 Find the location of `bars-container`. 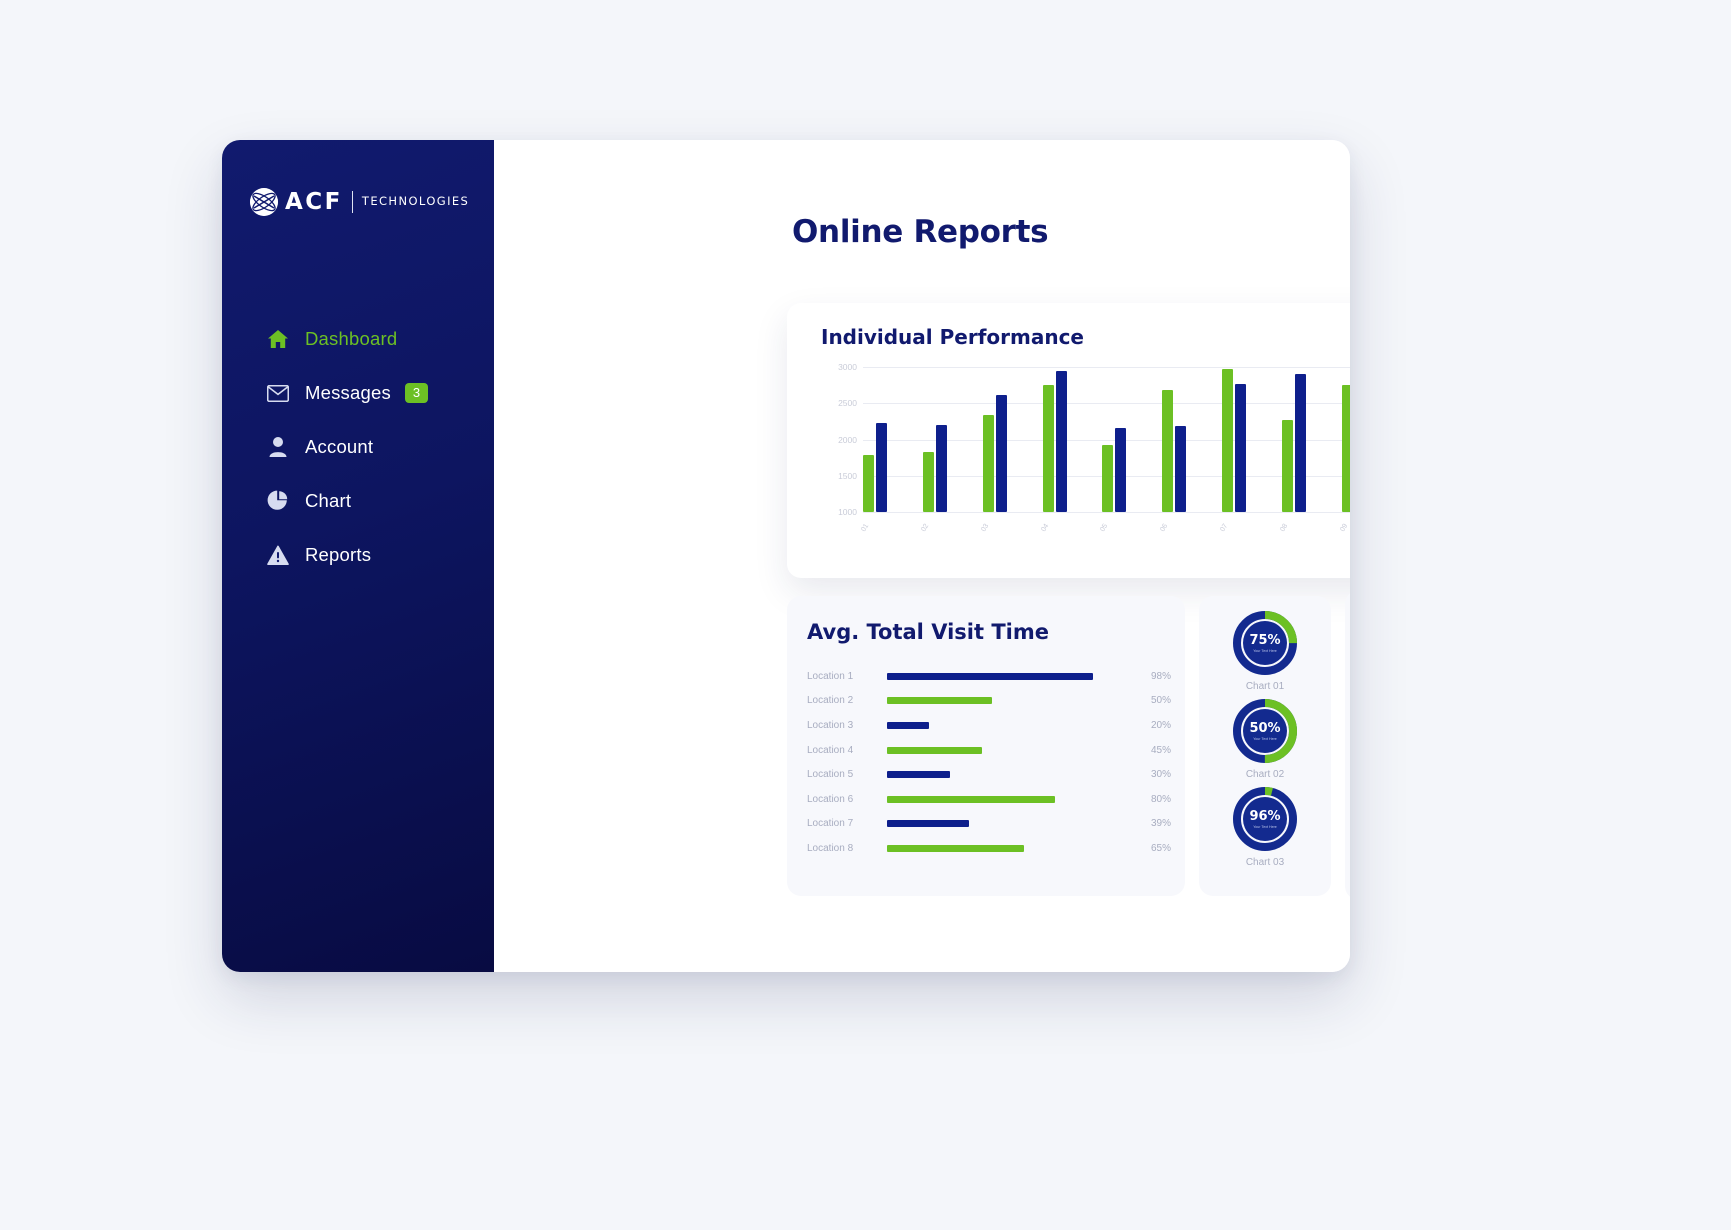

bars-container is located at coordinates (1106, 439).